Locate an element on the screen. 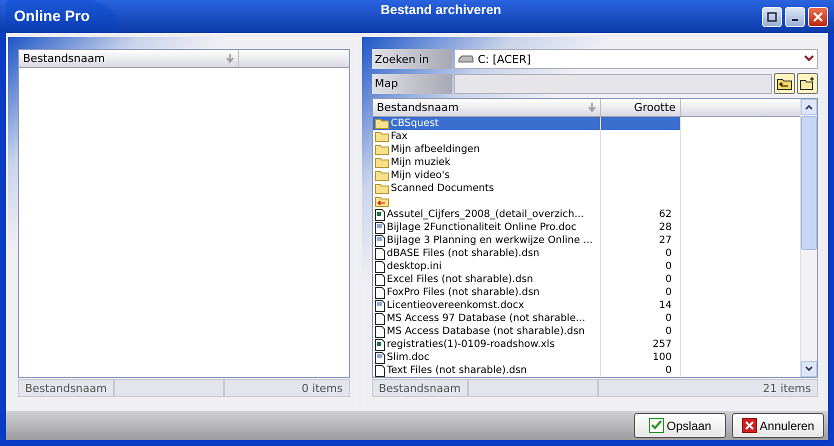 This screenshot has width=834, height=446. field-label: Zoeken in is located at coordinates (412, 59).